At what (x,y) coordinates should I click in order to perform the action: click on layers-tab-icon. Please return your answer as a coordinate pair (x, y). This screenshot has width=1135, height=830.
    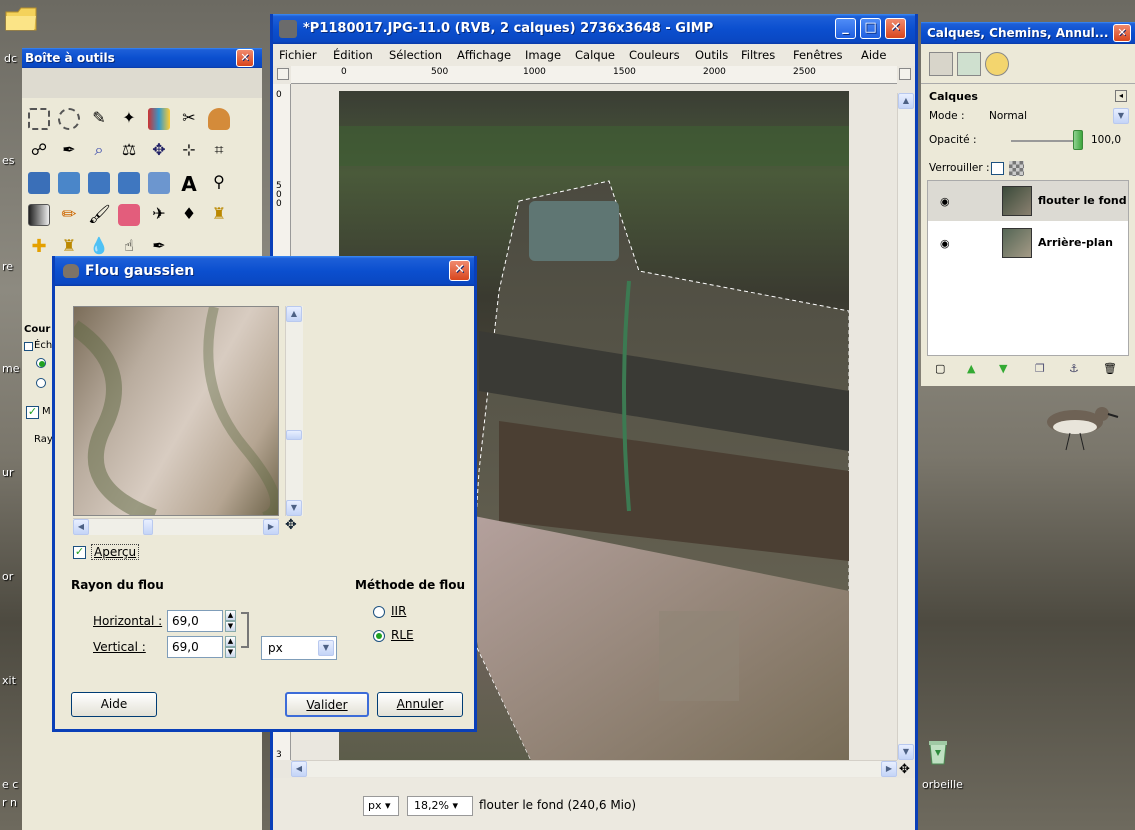
    Looking at the image, I should click on (941, 64).